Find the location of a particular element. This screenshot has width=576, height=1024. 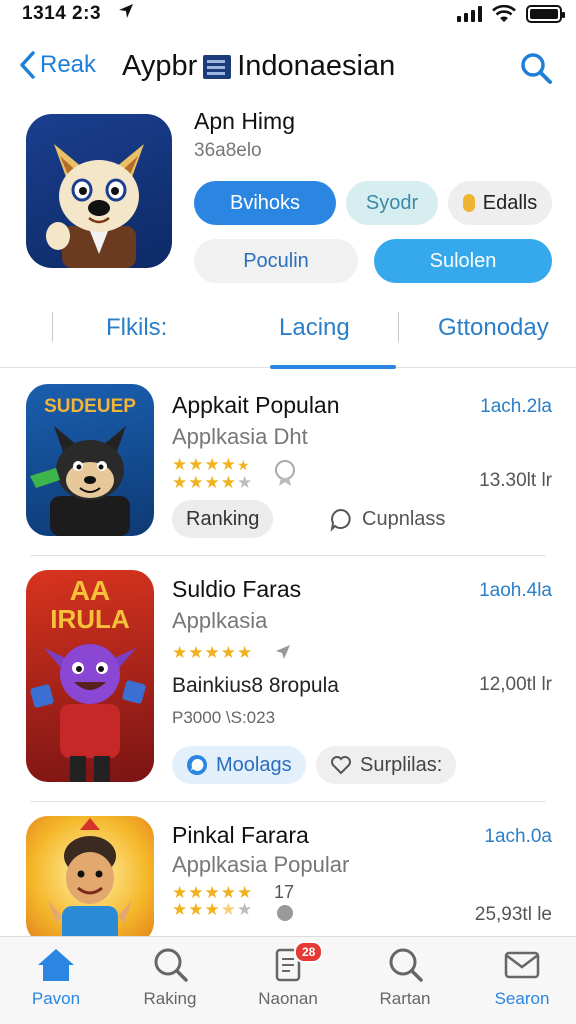

app-title: Appkait Populan is located at coordinates (256, 405).